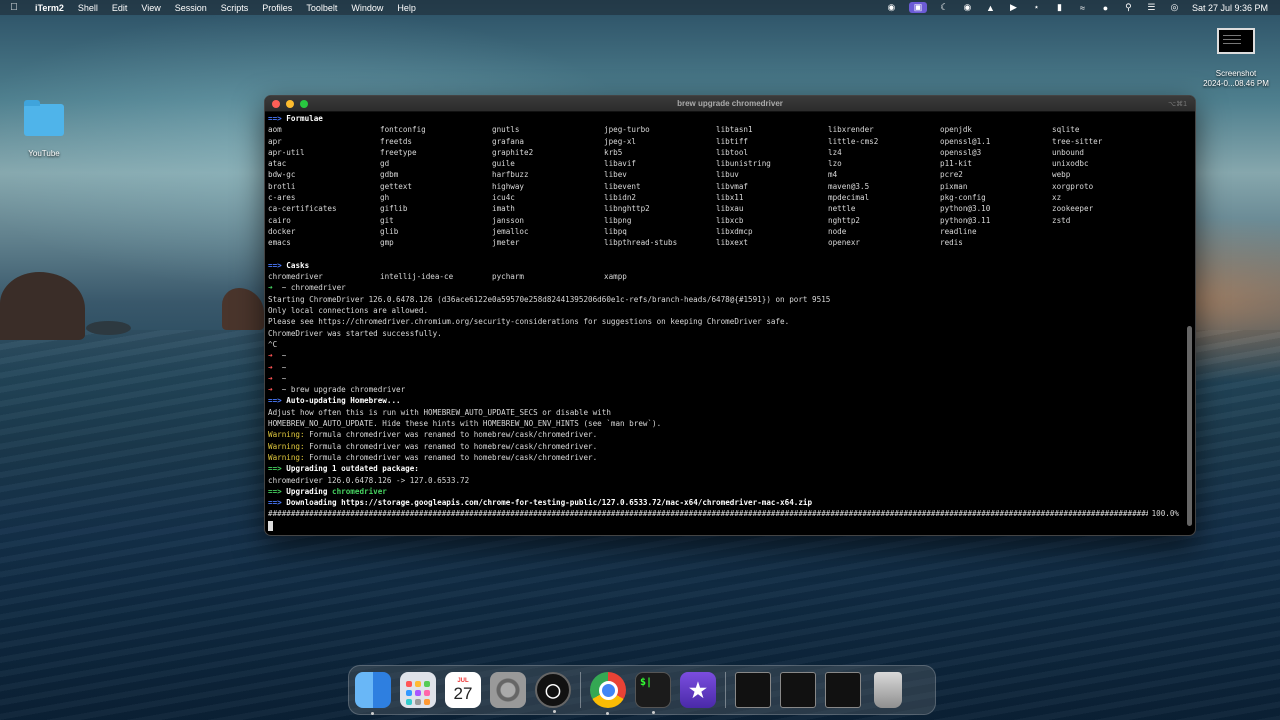 The image size is (1280, 720). Describe the element at coordinates (888, 690) in the screenshot. I see `trash-icon` at that location.